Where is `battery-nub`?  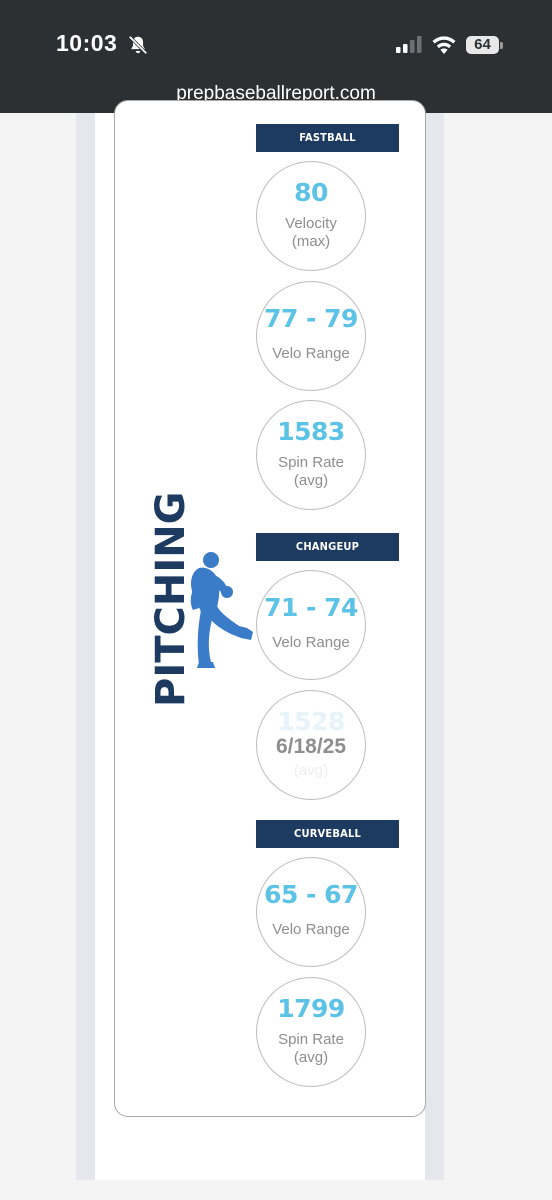
battery-nub is located at coordinates (501, 45).